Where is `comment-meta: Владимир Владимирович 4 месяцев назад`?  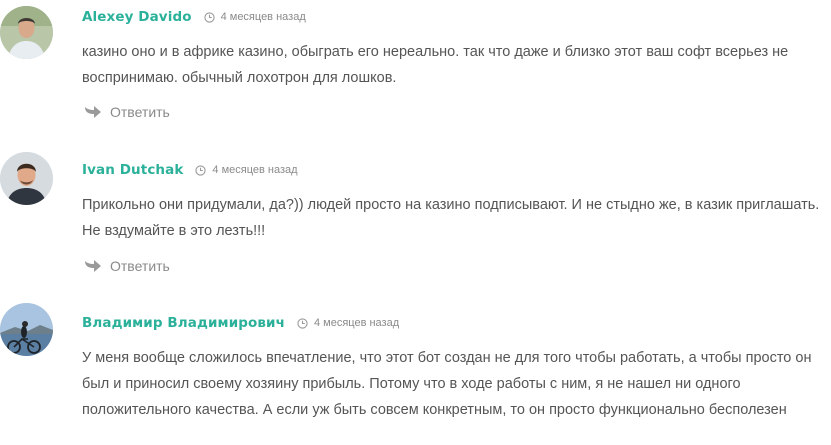
comment-meta: Владимир Владимирович 4 месяцев назад is located at coordinates (240, 323).